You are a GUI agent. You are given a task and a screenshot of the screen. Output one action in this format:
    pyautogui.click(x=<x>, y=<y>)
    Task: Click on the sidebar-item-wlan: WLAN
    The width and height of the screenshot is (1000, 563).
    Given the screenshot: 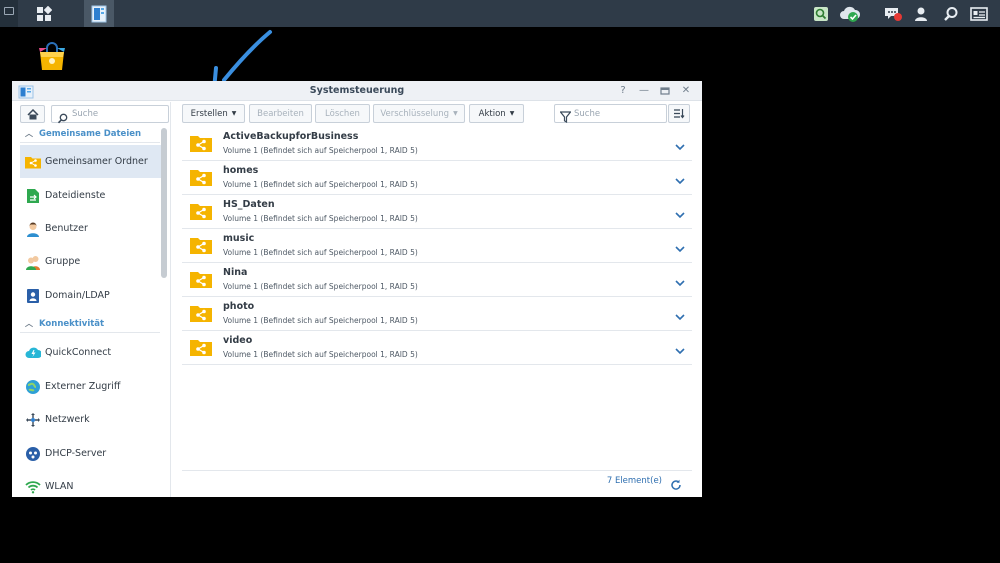 What is the action you would take?
    pyautogui.click(x=90, y=483)
    